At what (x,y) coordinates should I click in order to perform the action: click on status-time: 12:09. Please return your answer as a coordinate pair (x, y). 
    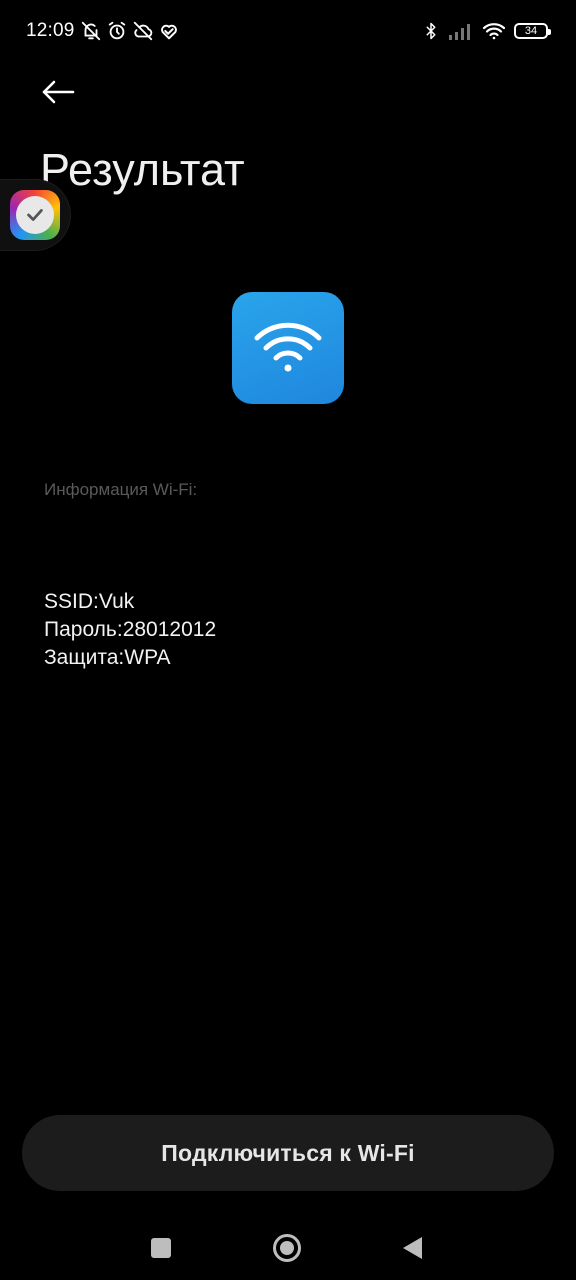
    Looking at the image, I should click on (50, 30).